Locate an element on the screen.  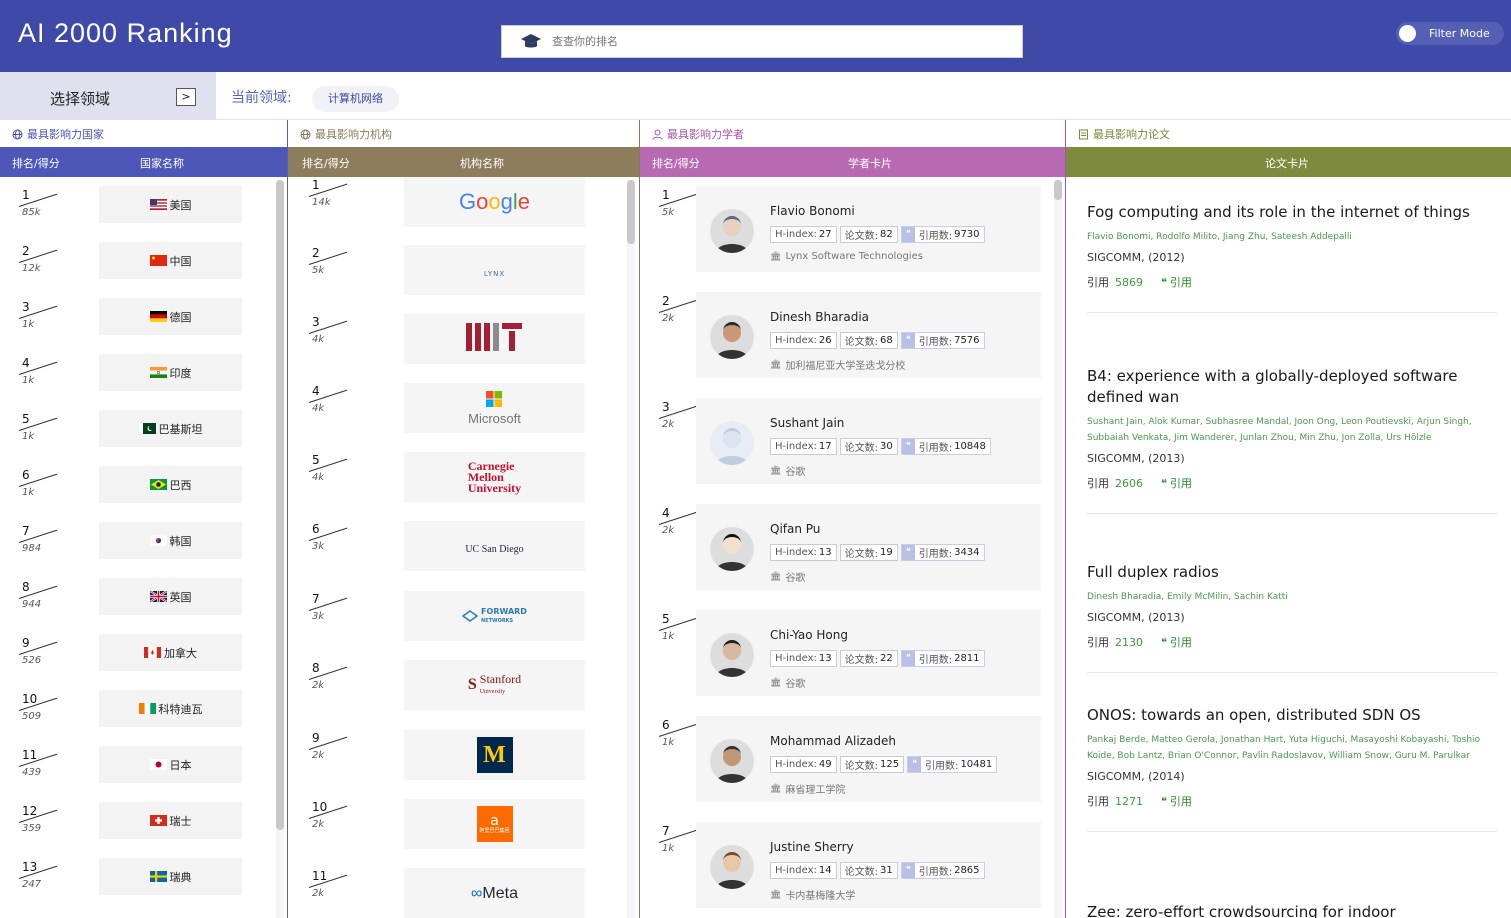
institution-card: FORWARD NETWORKS is located at coordinates (494, 616).